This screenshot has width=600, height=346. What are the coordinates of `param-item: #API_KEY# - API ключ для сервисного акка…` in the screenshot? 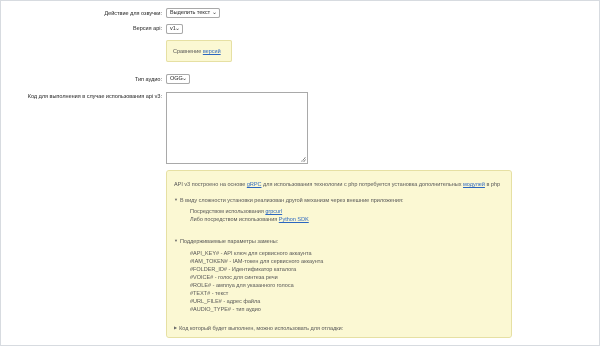 It's located at (251, 254).